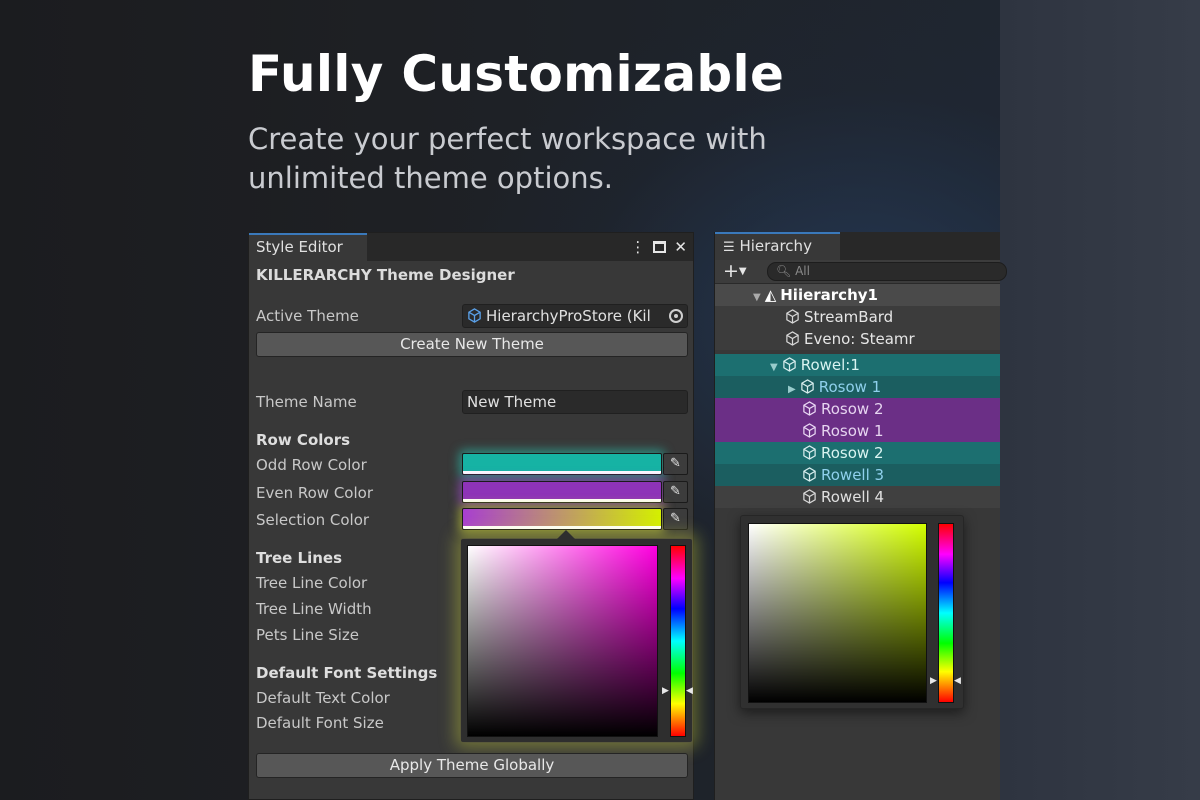 This screenshot has height=800, width=1200. What do you see at coordinates (637, 247) in the screenshot?
I see `more-vertical-icon: ⋮` at bounding box center [637, 247].